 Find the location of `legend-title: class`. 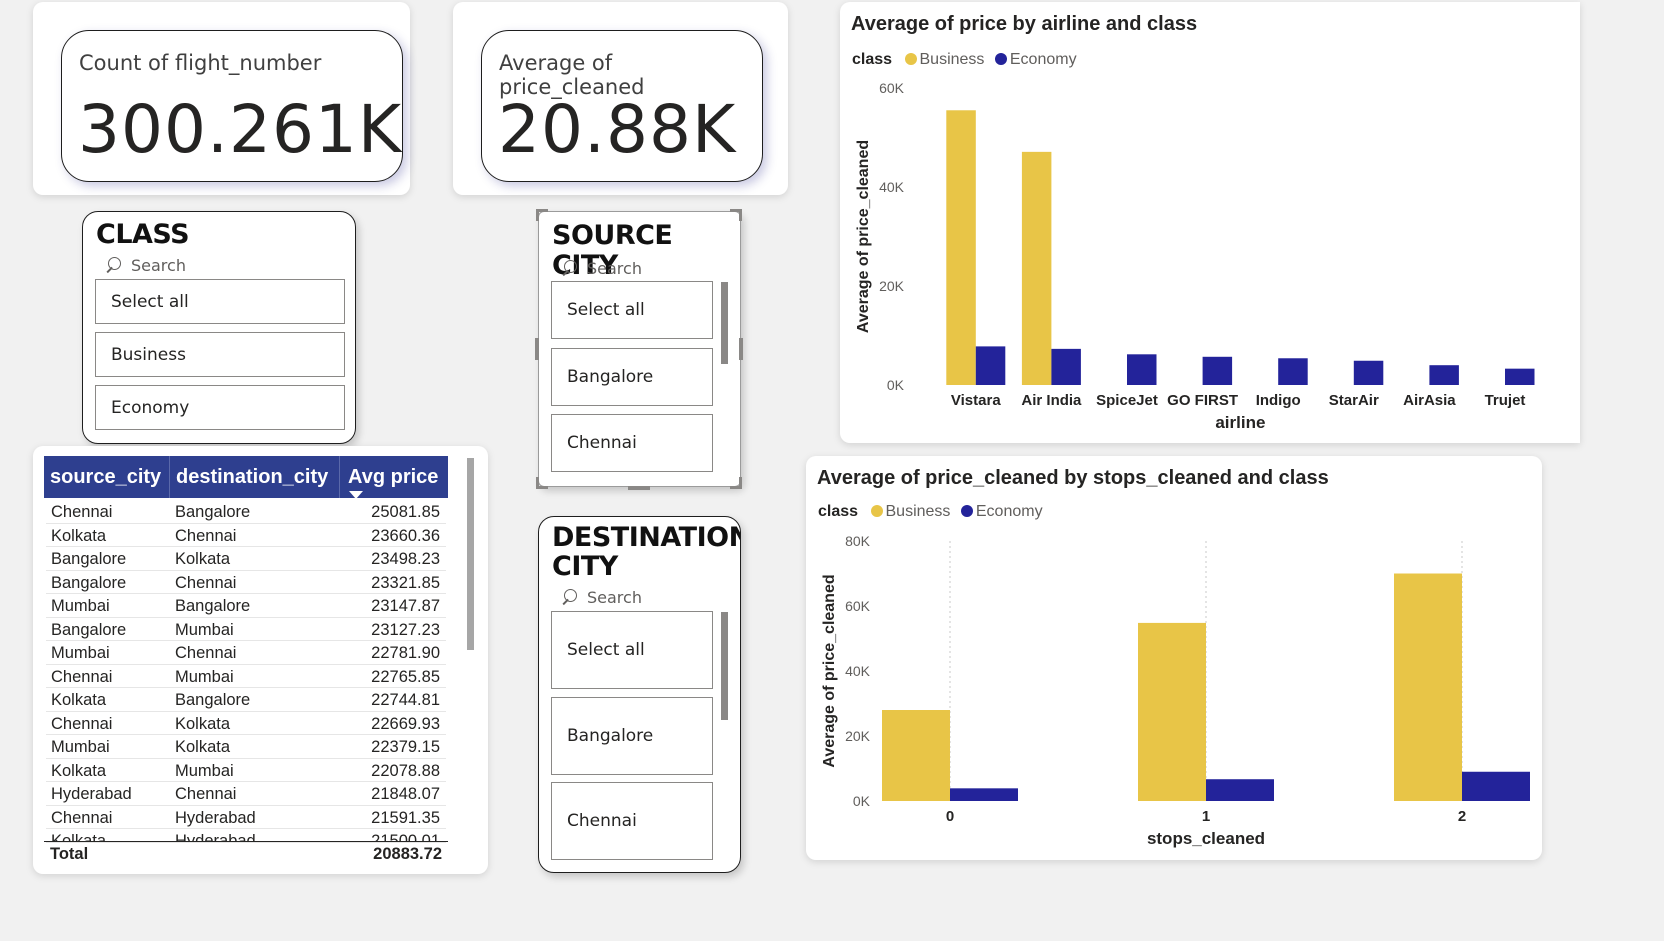

legend-title: class is located at coordinates (838, 511).